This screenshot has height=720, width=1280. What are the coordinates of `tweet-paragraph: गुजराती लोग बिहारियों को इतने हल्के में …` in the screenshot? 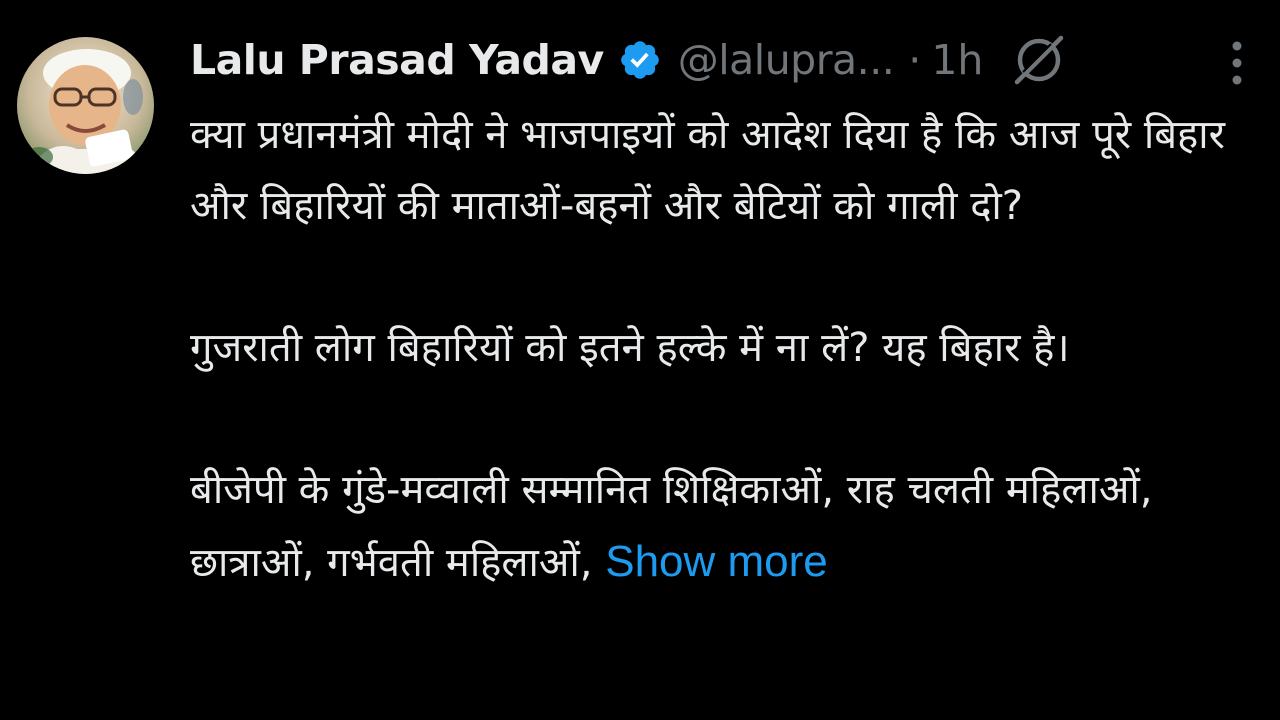 It's located at (630, 348).